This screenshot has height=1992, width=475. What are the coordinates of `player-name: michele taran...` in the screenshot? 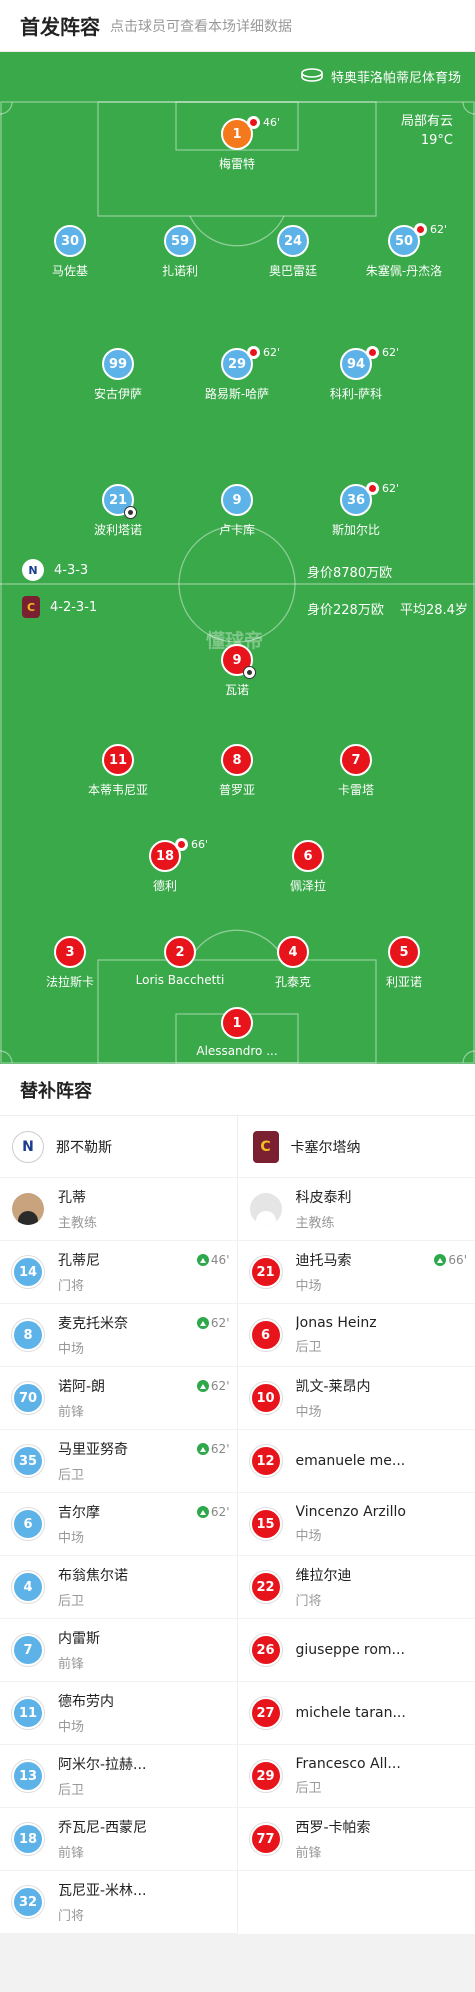 It's located at (351, 1713).